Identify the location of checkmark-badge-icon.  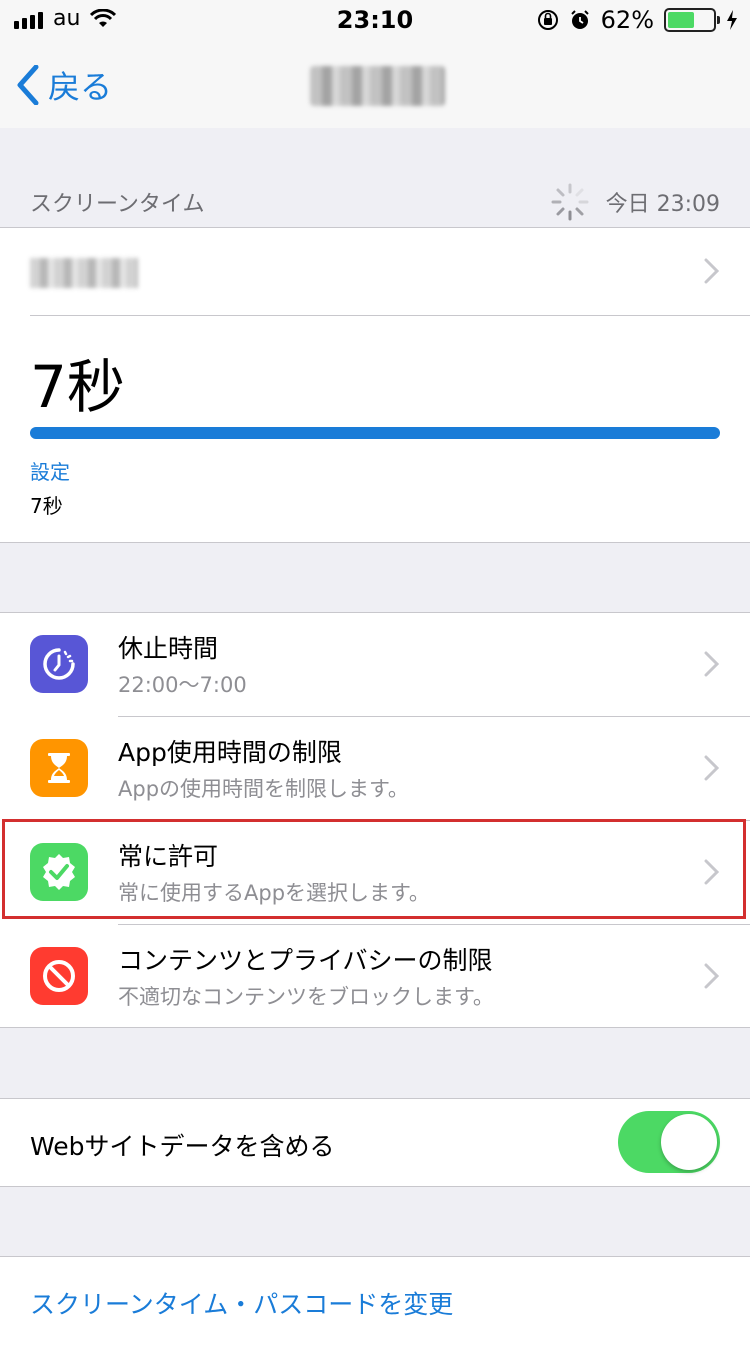
(59, 872).